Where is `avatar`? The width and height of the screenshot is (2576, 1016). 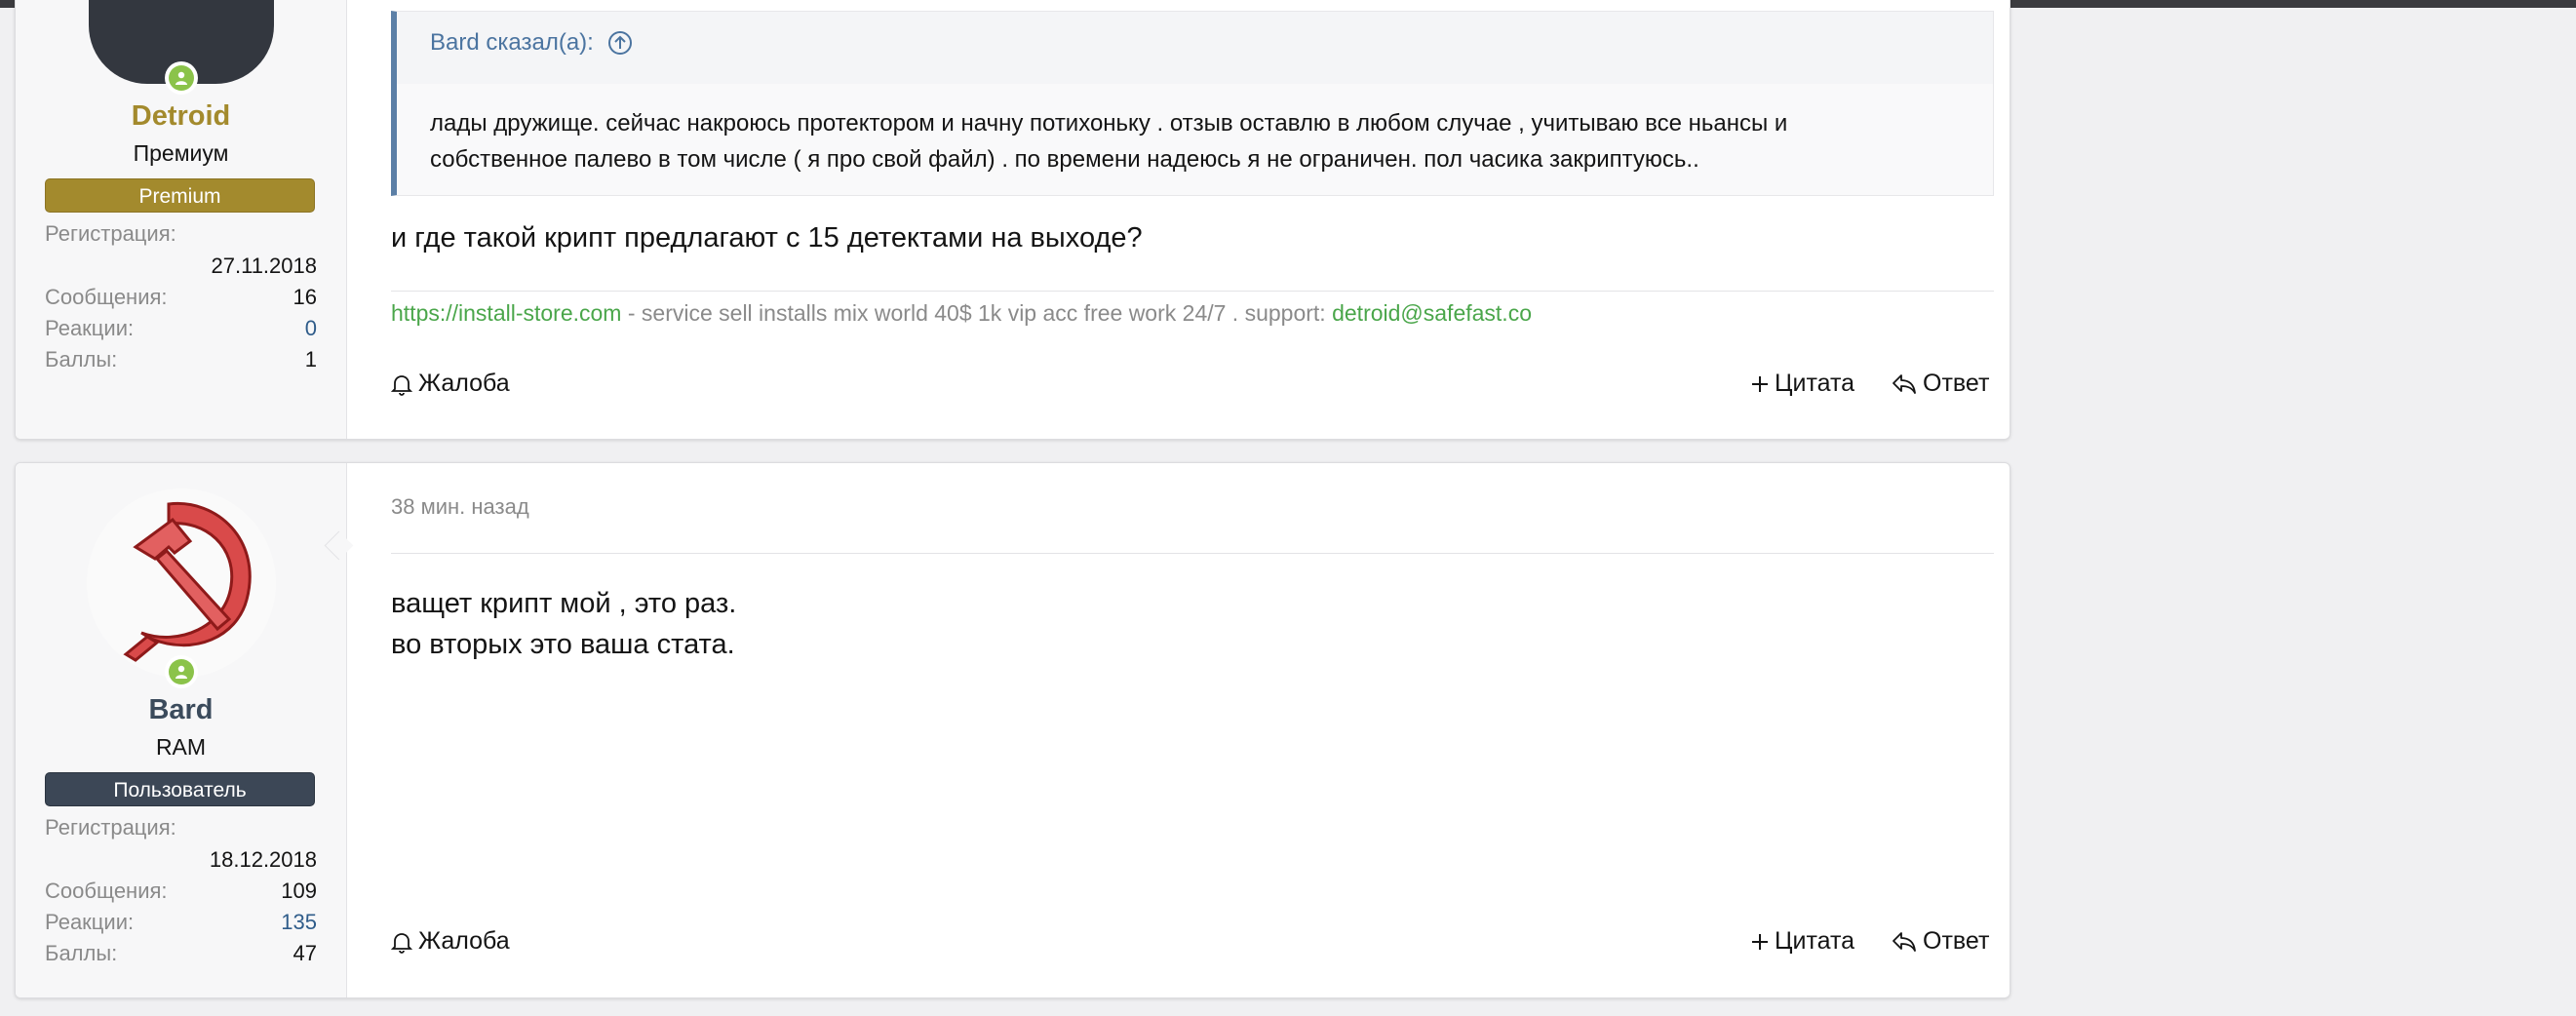
avatar is located at coordinates (181, 583).